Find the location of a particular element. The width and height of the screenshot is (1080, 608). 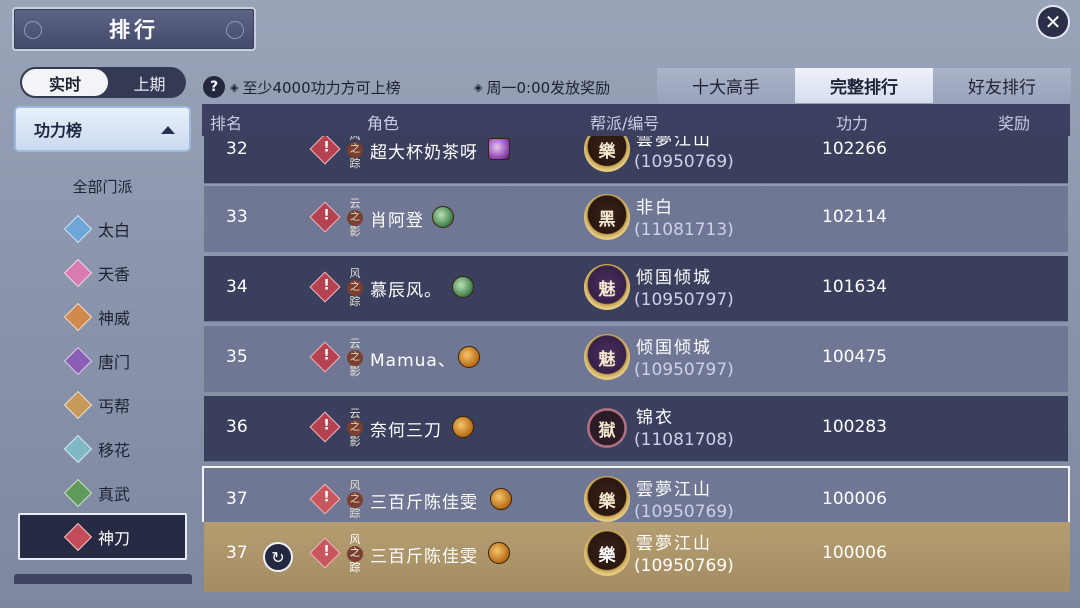

sect-item-shendao: 神刀 is located at coordinates (96, 537).